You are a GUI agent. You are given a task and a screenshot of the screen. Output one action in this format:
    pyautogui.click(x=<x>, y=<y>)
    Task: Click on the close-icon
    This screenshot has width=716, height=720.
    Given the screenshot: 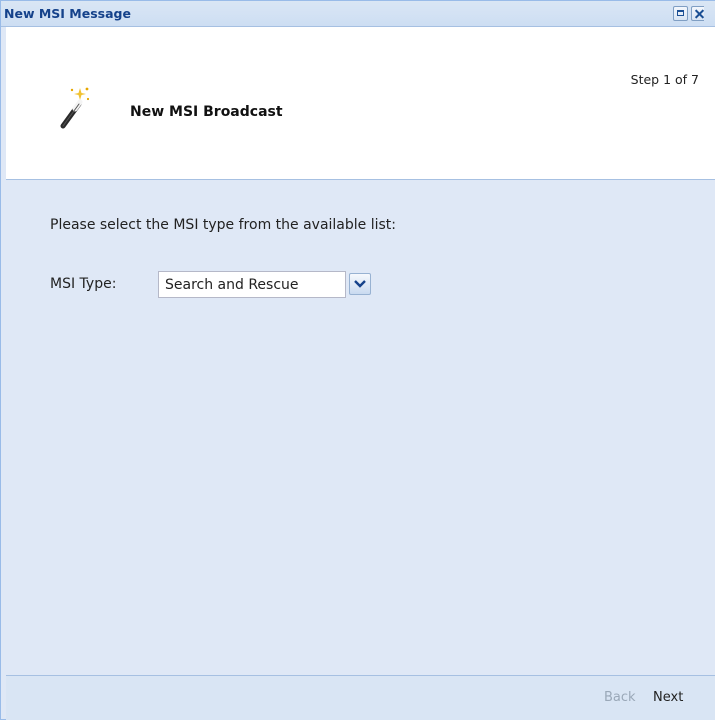 What is the action you would take?
    pyautogui.click(x=697, y=13)
    